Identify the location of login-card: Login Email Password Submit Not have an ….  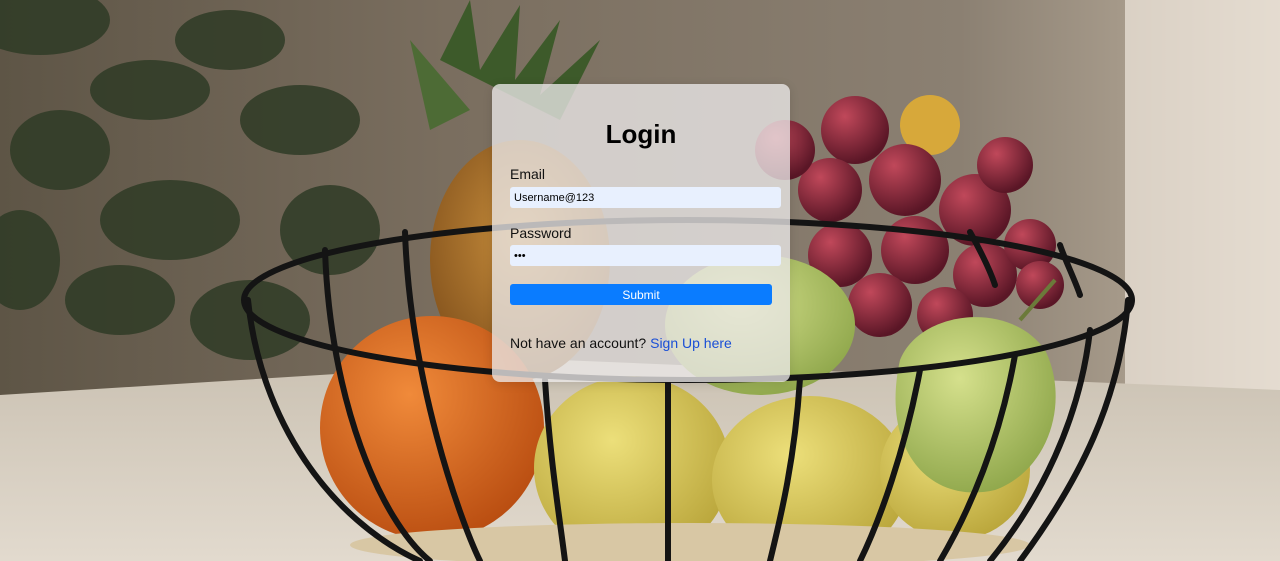
(641, 233).